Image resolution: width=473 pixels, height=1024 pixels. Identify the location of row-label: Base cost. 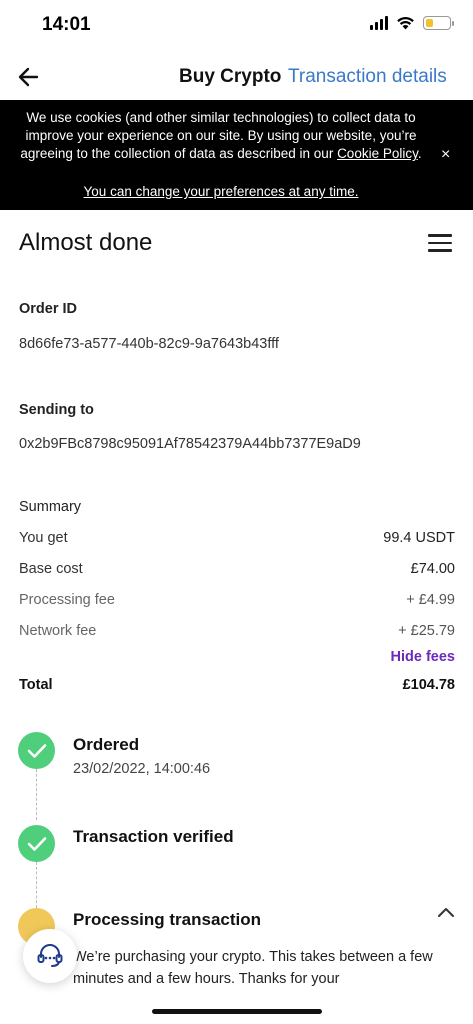
(51, 569).